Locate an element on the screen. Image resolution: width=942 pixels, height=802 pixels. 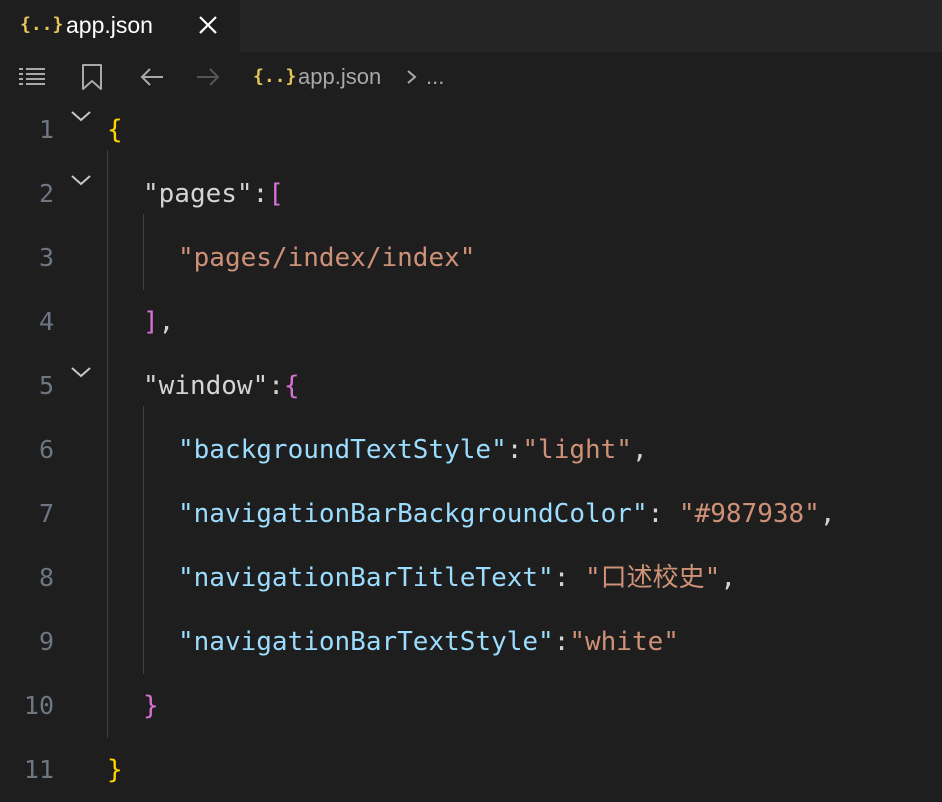
code-line: 6 "backgroundTextStyle":"light", is located at coordinates (471, 450).